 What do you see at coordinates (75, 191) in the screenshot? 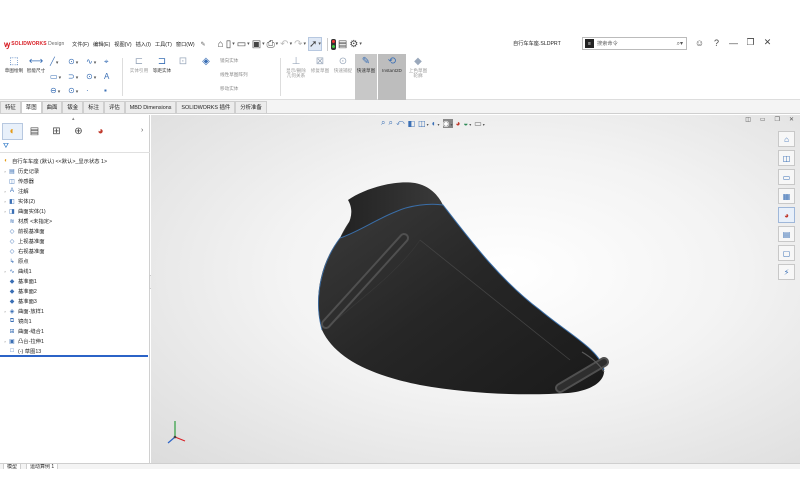
I see `tree-item: › A 注解` at bounding box center [75, 191].